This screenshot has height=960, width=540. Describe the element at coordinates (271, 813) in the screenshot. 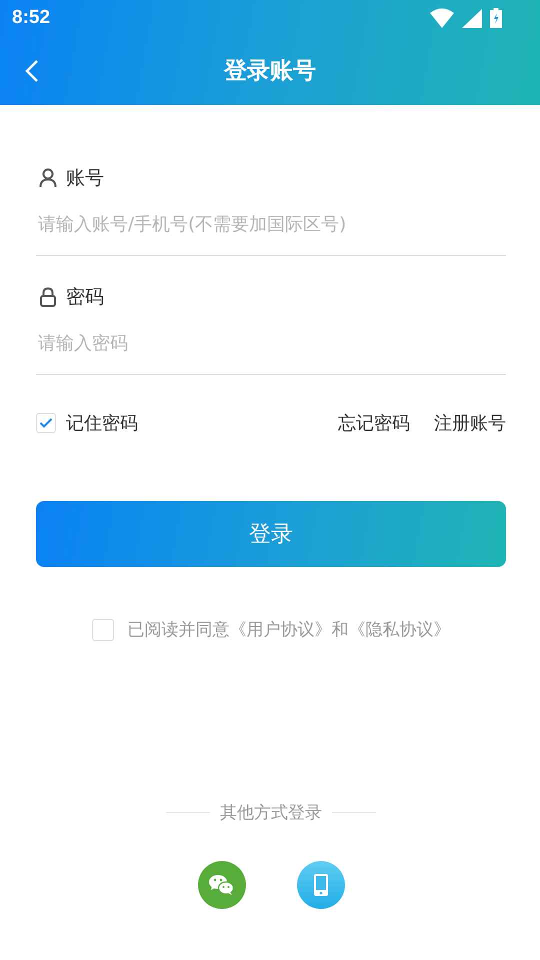

I see `other-login-label: 其他方式登录` at that location.